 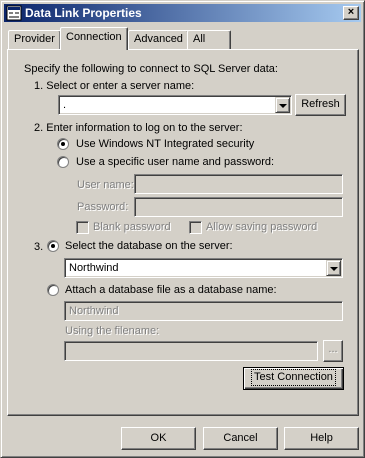 I want to click on blank-password-checkbox, so click(x=82, y=227).